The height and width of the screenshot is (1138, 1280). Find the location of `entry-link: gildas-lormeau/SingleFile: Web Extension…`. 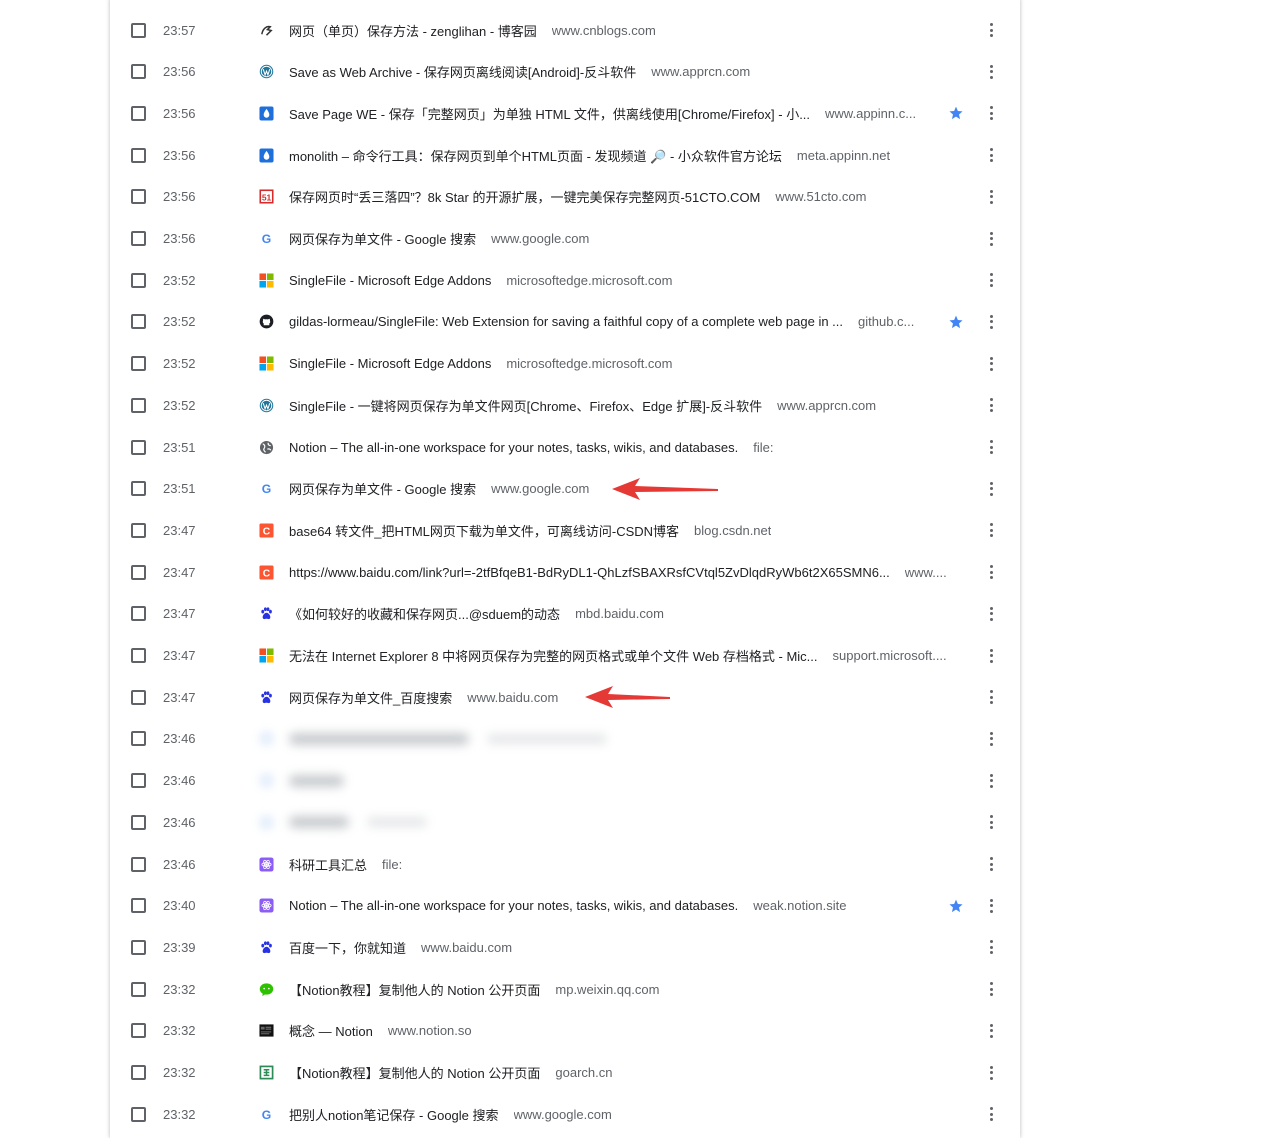

entry-link: gildas-lormeau/SingleFile: Web Extension… is located at coordinates (604, 321).